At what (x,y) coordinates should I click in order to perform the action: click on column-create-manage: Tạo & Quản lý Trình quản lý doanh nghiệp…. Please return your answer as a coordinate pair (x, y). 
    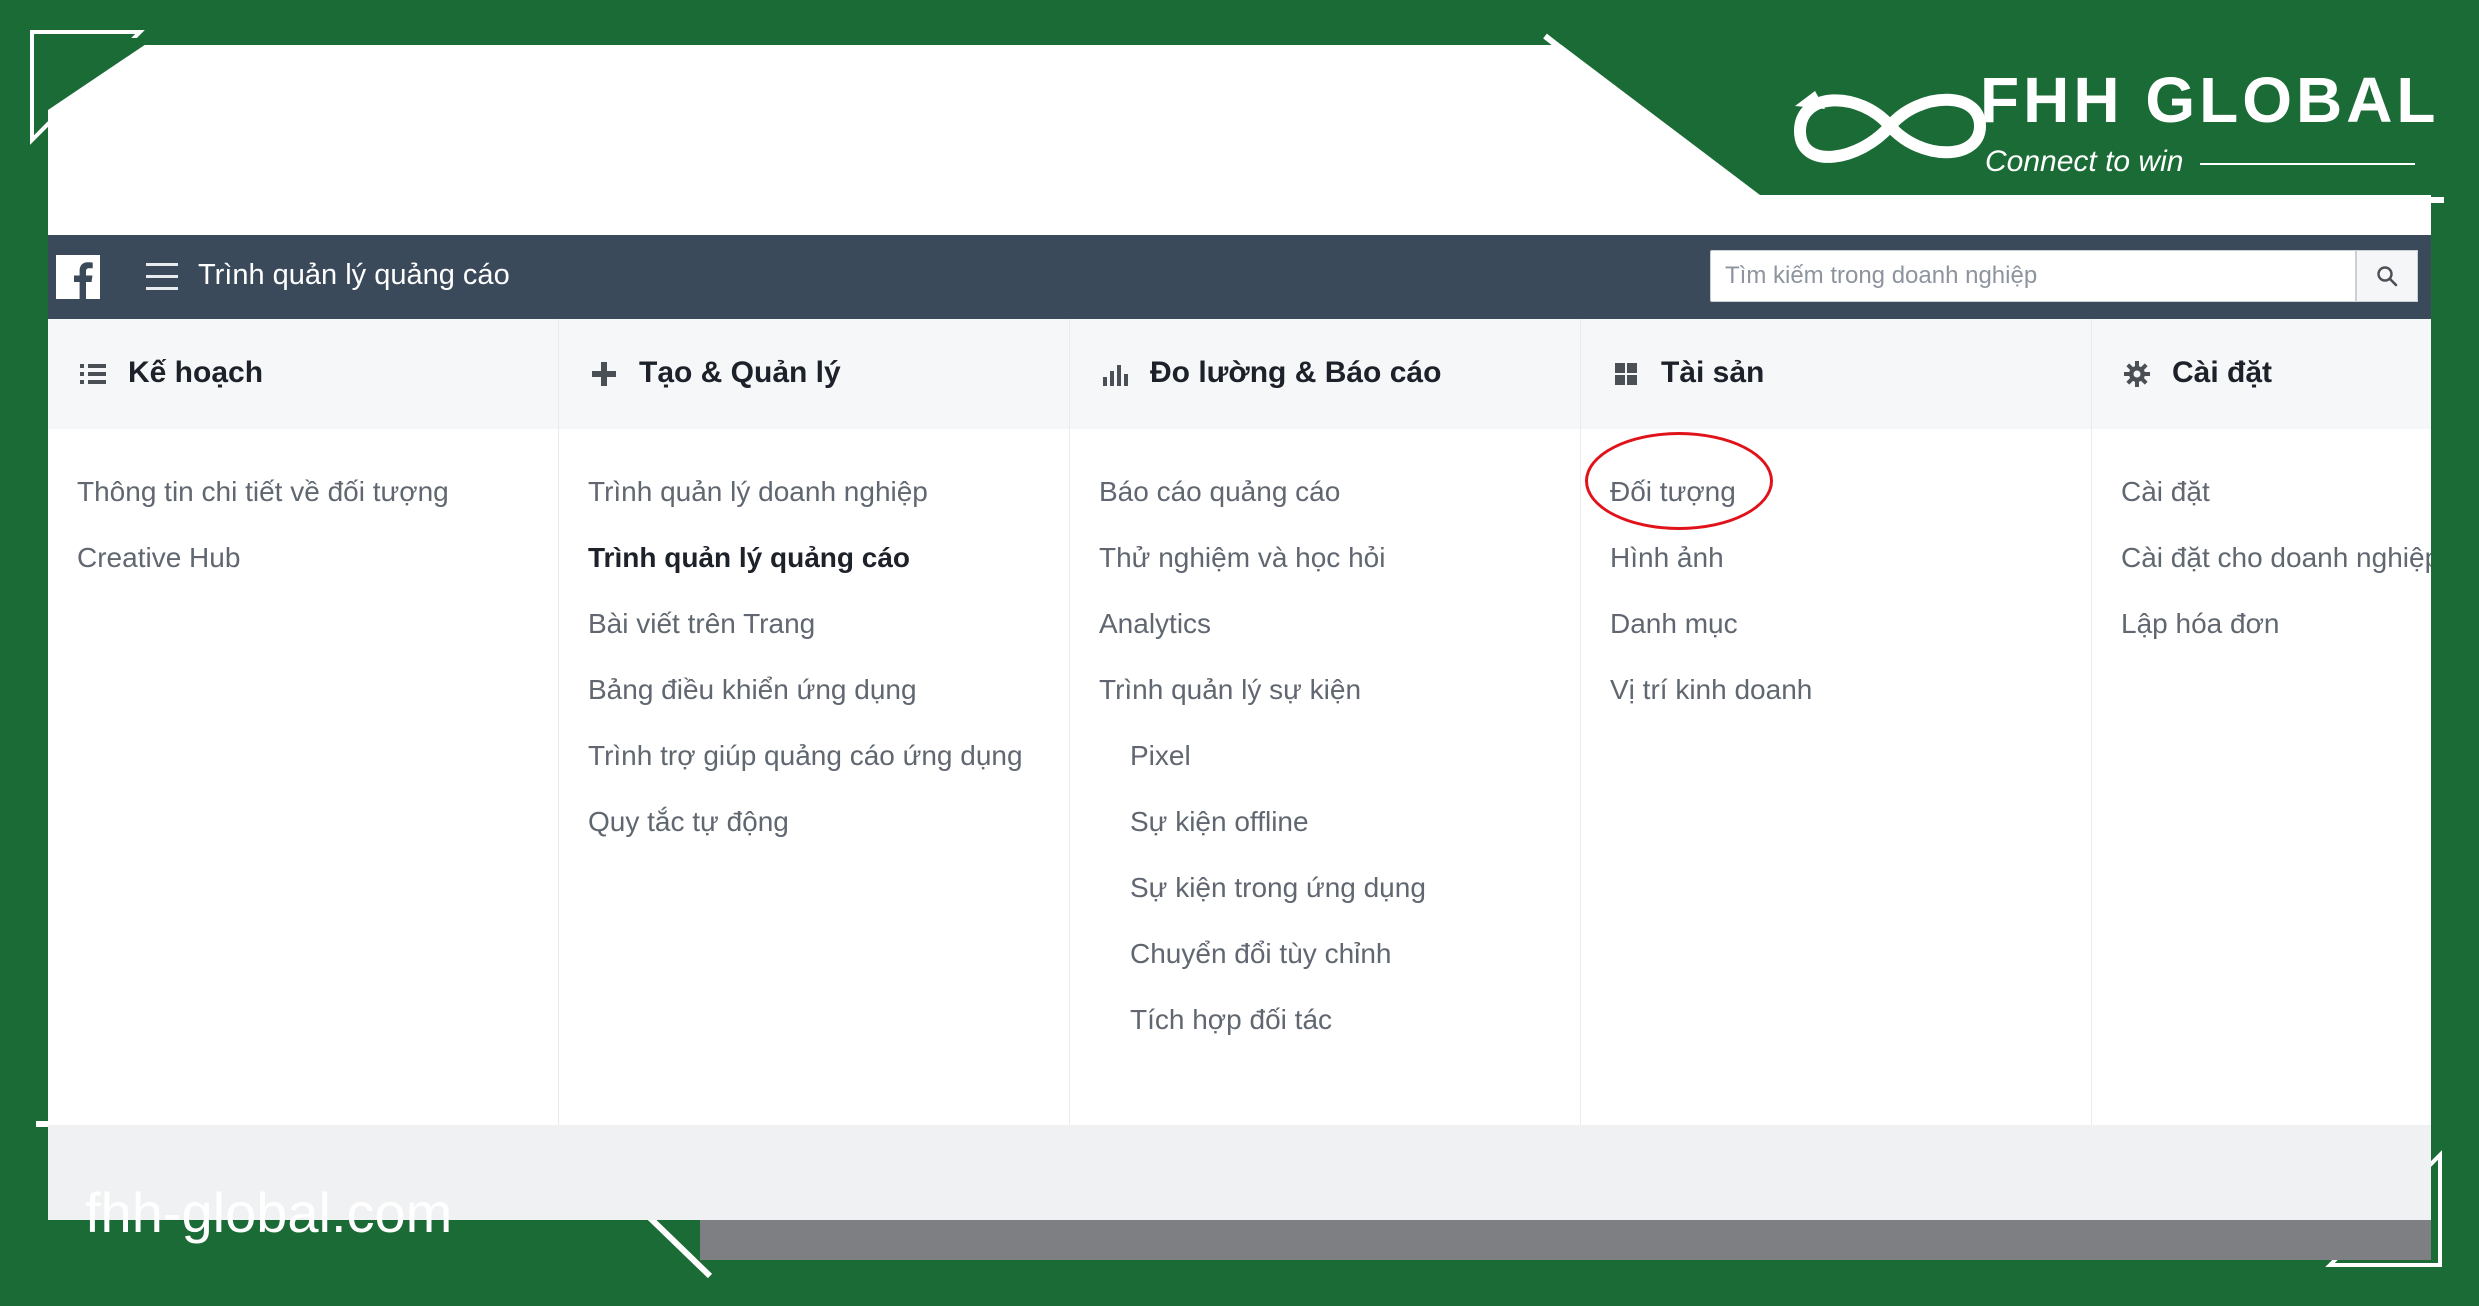
    Looking at the image, I should click on (813, 722).